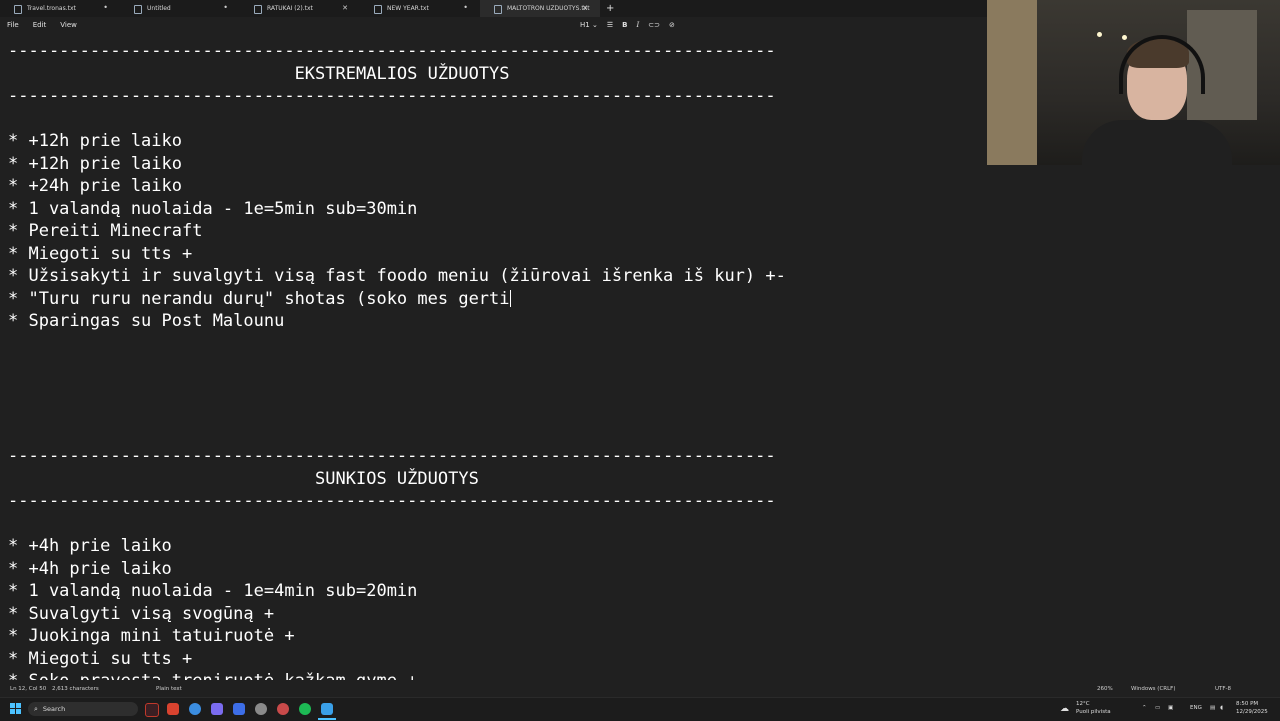 This screenshot has height=721, width=1280. What do you see at coordinates (627, 24) in the screenshot?
I see `format-toolbar: H1 ⌄ ☰ B I ⊂⊃ ⊘` at bounding box center [627, 24].